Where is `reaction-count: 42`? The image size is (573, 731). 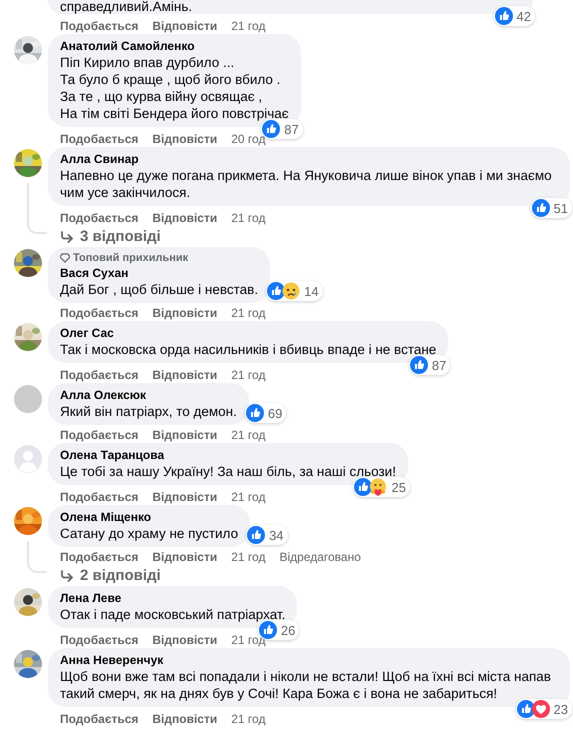 reaction-count: 42 is located at coordinates (523, 16).